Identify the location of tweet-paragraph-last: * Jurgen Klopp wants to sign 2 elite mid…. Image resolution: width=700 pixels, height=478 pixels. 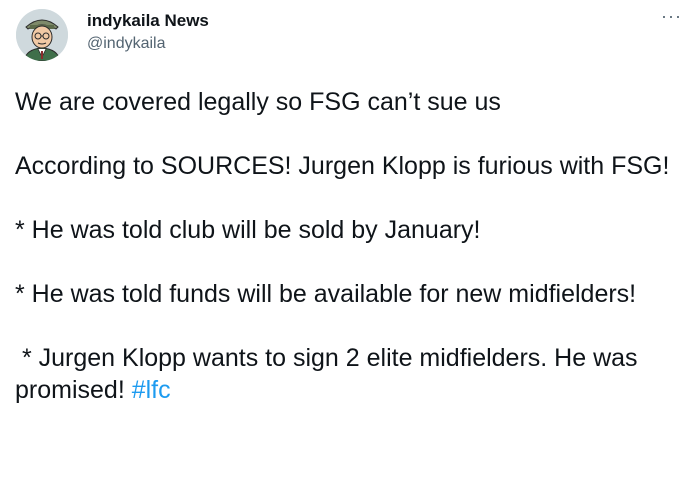
(345, 374).